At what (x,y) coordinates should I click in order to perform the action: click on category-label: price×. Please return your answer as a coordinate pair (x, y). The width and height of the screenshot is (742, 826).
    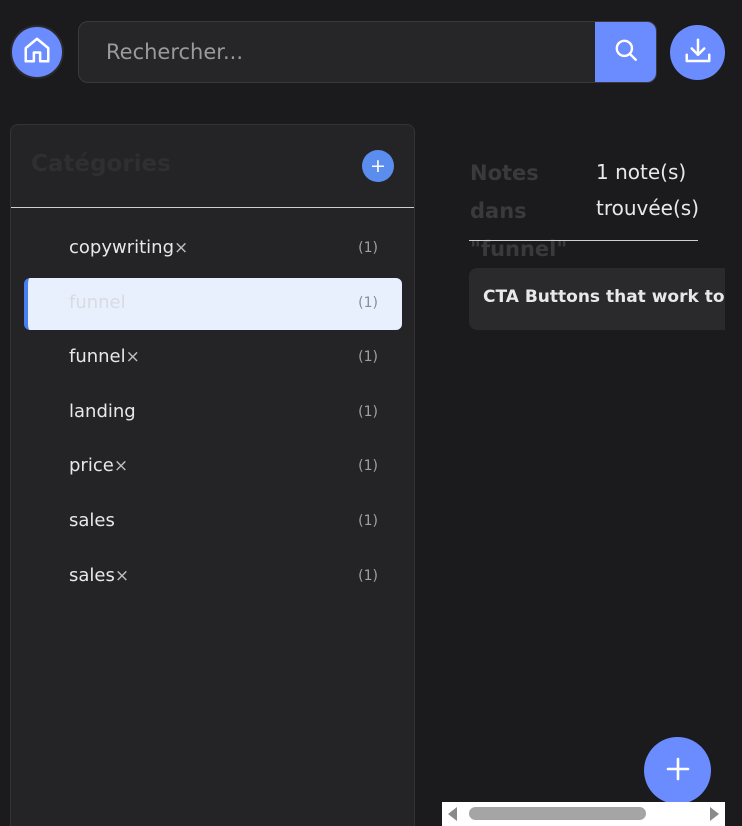
    Looking at the image, I should click on (99, 466).